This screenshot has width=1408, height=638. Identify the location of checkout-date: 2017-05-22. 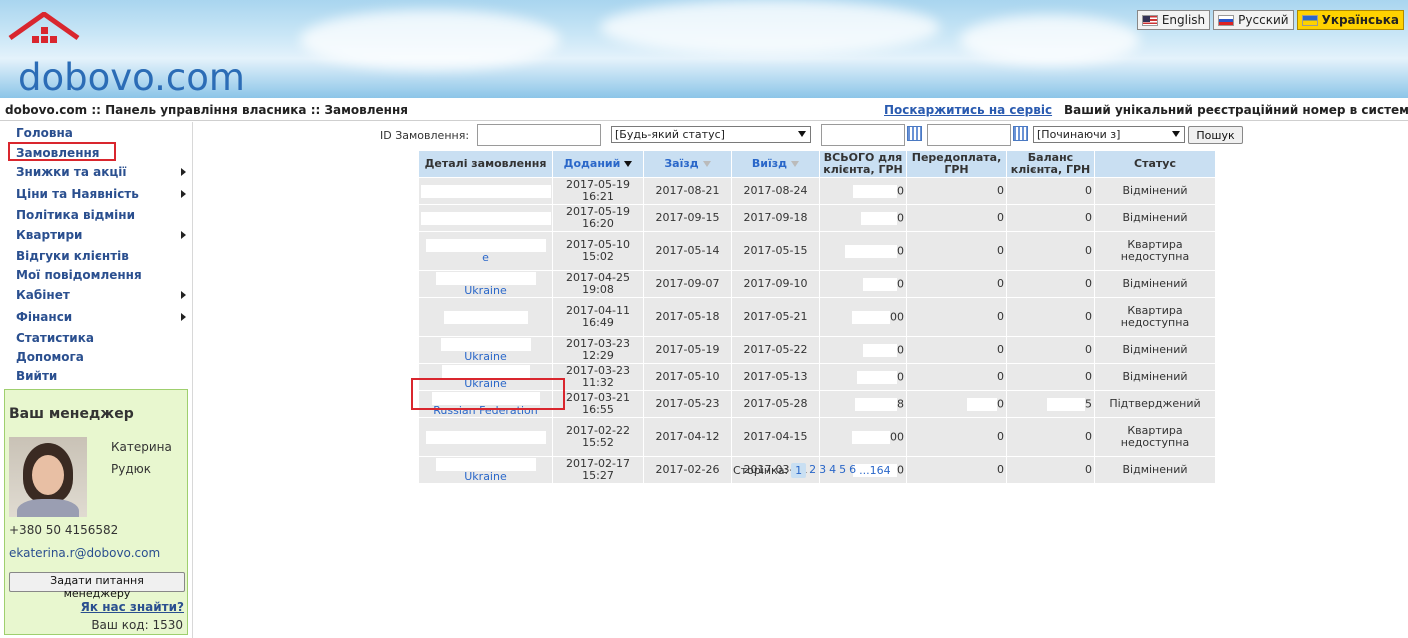
(775, 349).